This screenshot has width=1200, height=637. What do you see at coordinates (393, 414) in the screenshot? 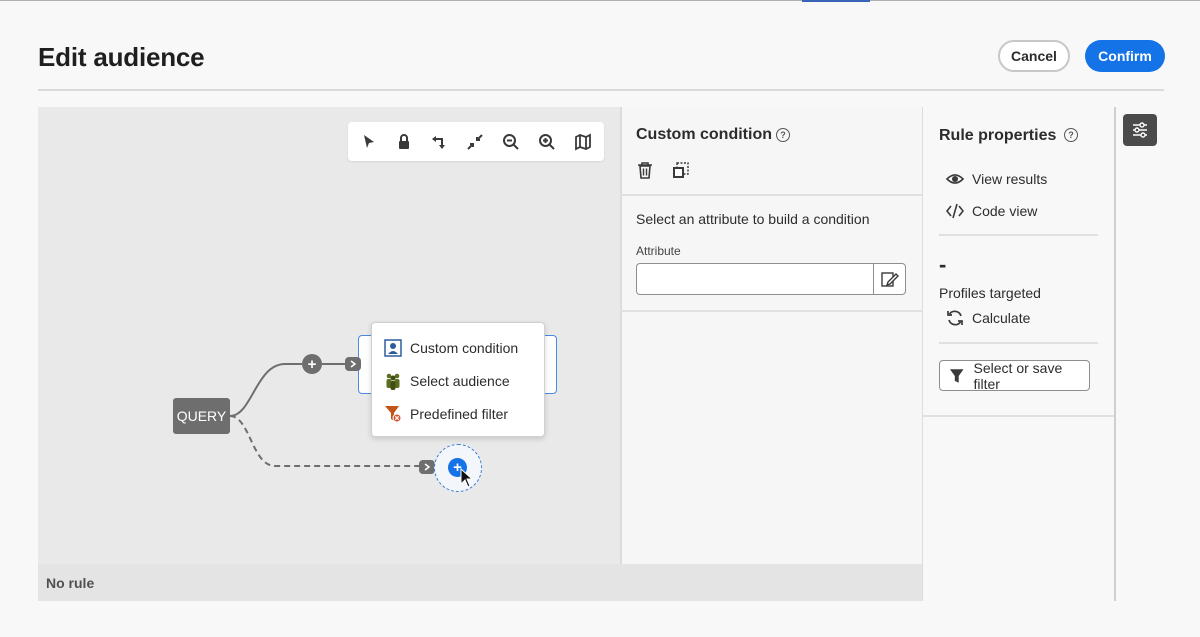
I see `predefined-filter-icon` at bounding box center [393, 414].